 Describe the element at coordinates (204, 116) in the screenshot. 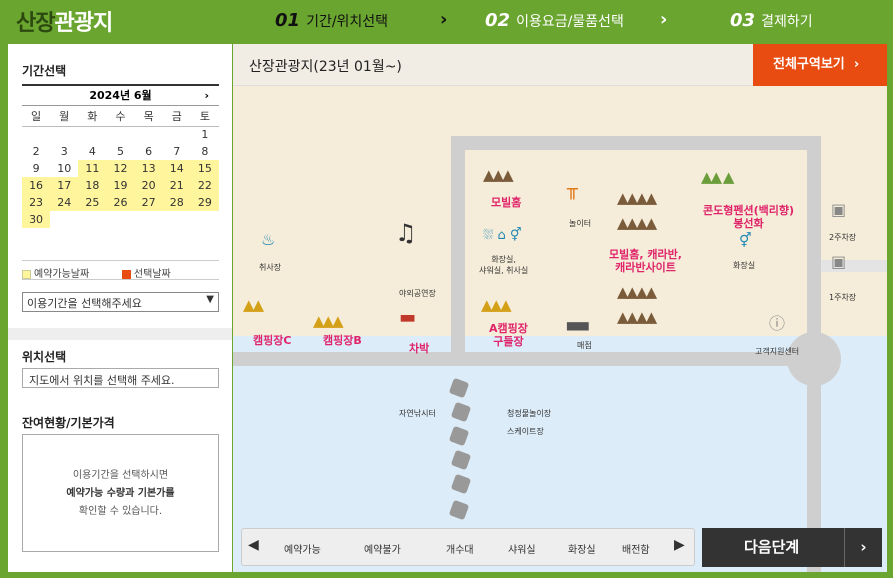

I see `weekday-label: 토` at that location.